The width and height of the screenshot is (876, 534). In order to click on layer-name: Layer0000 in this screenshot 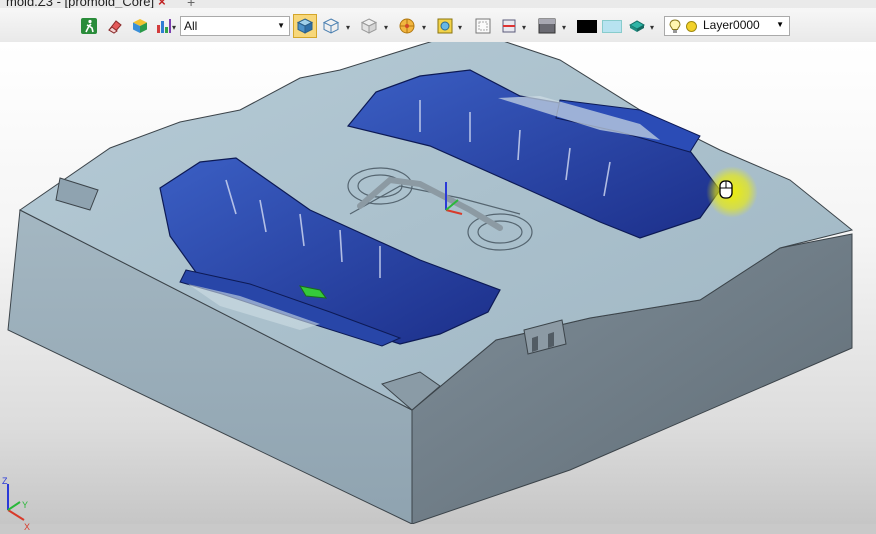, I will do `click(731, 25)`.